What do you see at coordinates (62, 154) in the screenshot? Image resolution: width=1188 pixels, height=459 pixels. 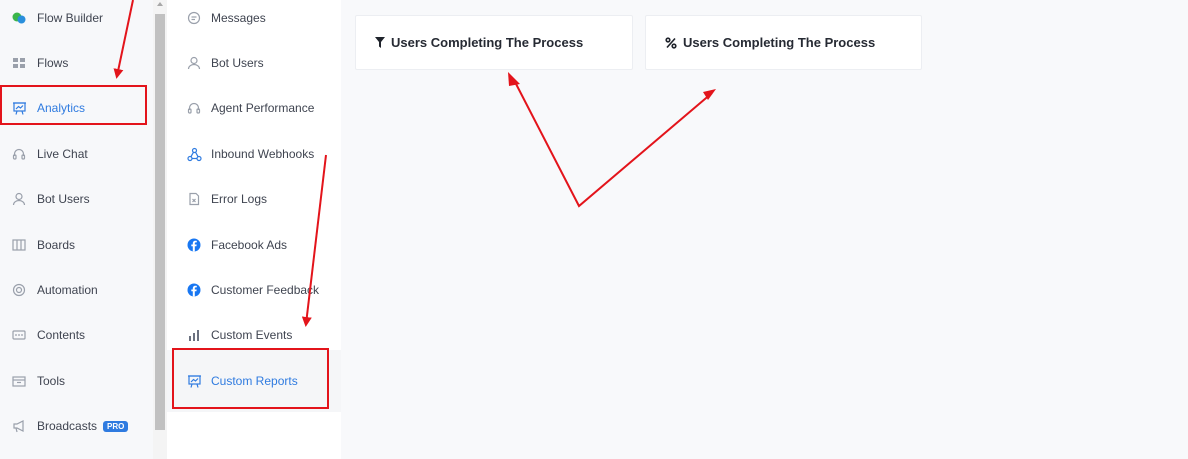 I see `sidebar-item-label: Live Chat` at bounding box center [62, 154].